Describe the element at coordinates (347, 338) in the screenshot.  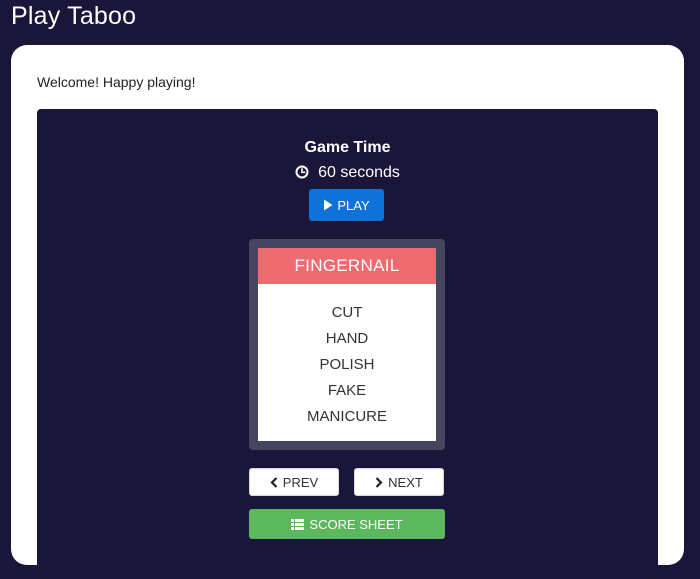
I see `forbidden-word: HAND` at that location.